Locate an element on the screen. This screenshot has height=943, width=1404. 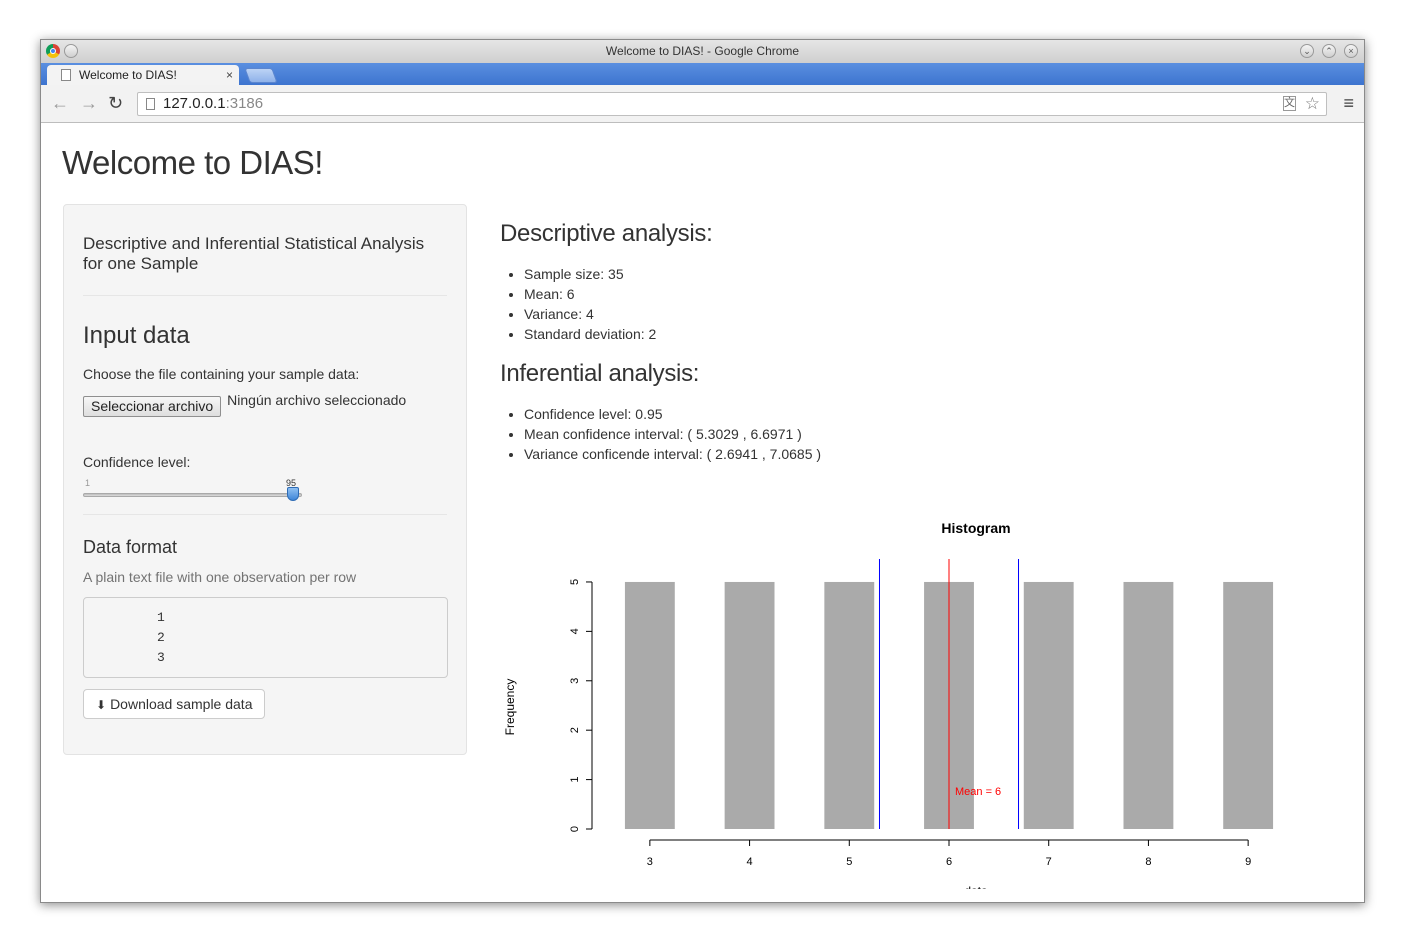
mean-label: Mean = 6 is located at coordinates (978, 792).